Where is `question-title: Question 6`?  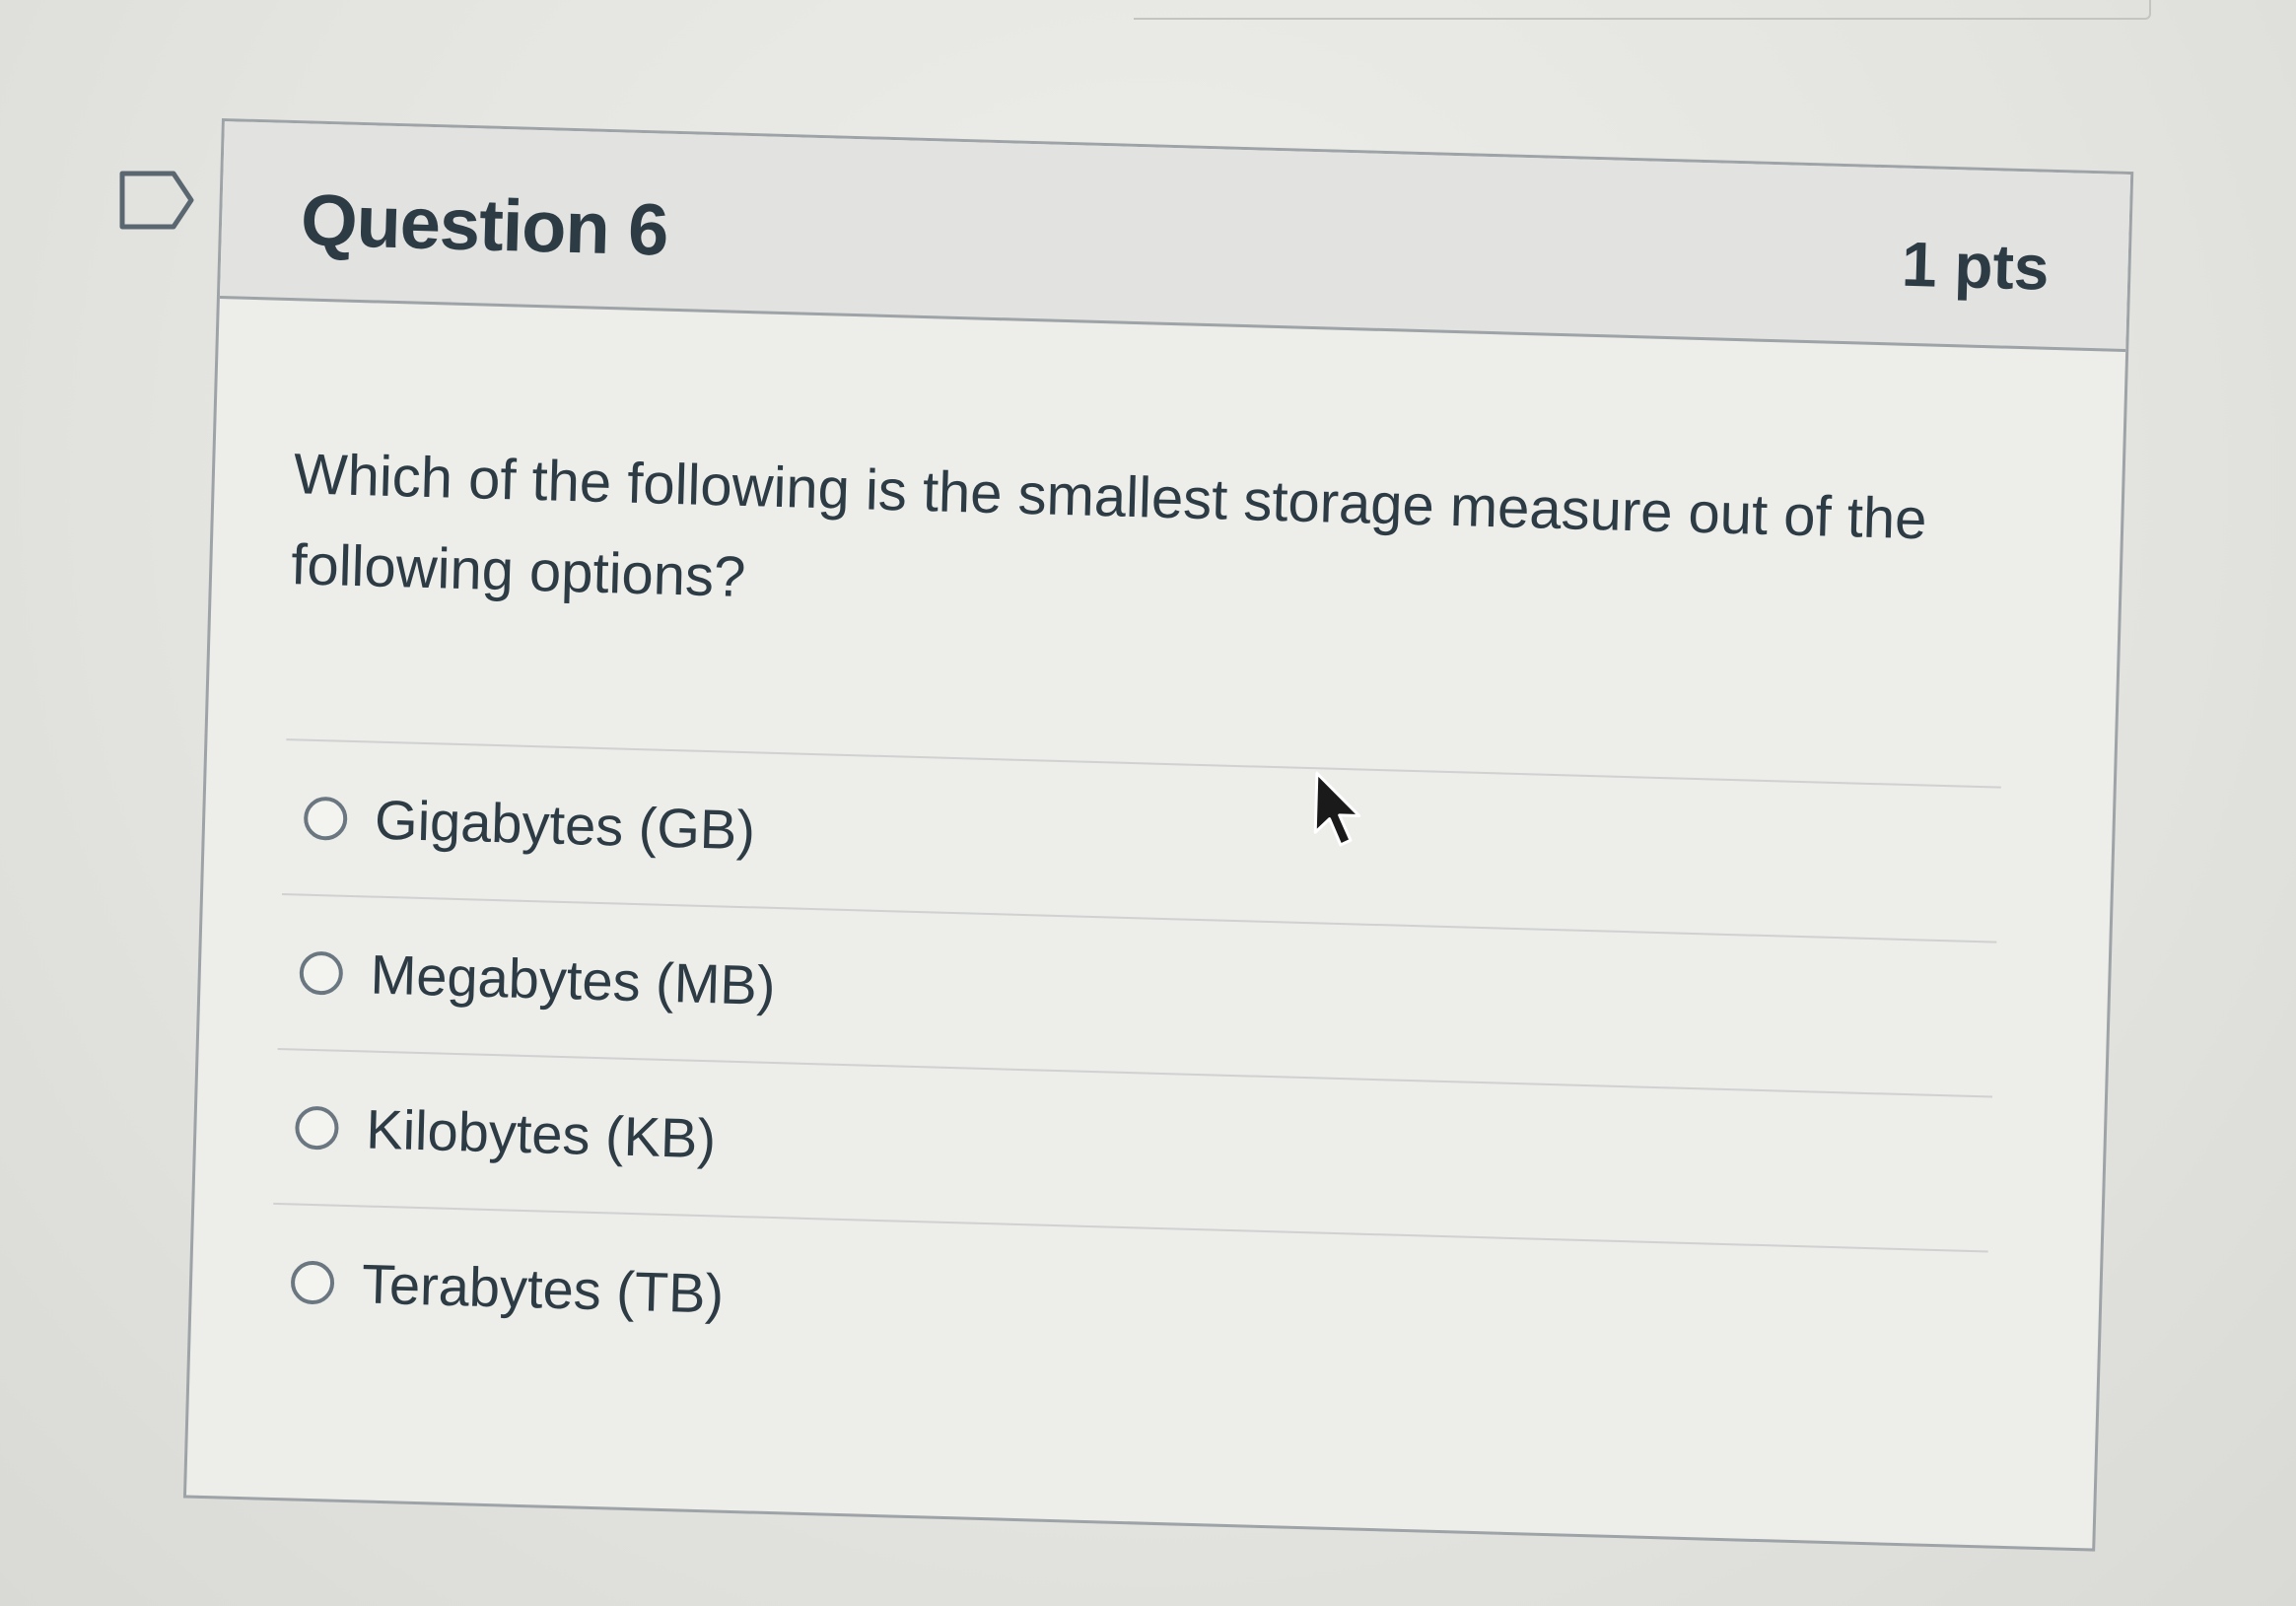
question-title: Question 6 is located at coordinates (484, 225).